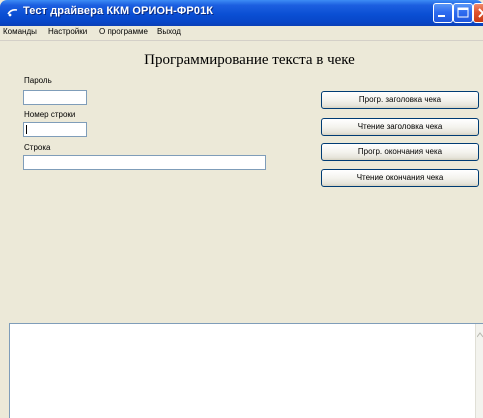 This screenshot has width=483, height=418. What do you see at coordinates (118, 11) in the screenshot?
I see `window-title: Тест драйвера ККМ ОРИОН-ФР01К` at bounding box center [118, 11].